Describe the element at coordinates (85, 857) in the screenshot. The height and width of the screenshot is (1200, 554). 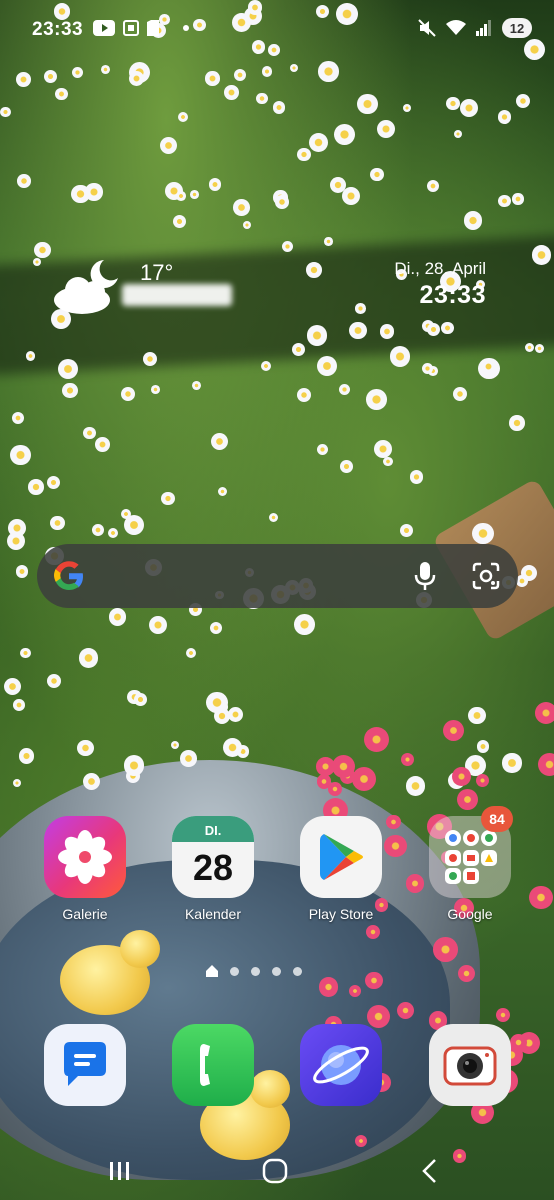
I see `gallery-icon` at that location.